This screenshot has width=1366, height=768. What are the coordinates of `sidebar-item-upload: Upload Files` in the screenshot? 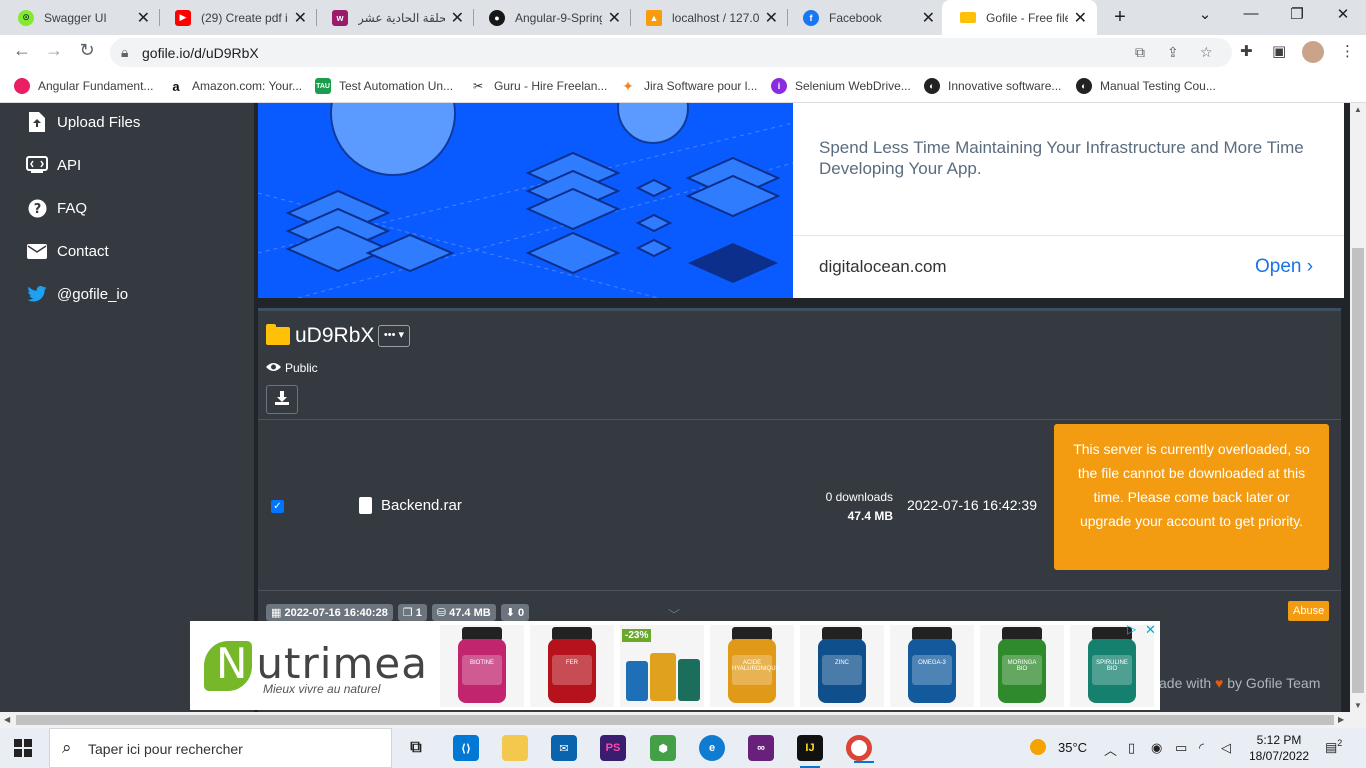 It's located at (83, 122).